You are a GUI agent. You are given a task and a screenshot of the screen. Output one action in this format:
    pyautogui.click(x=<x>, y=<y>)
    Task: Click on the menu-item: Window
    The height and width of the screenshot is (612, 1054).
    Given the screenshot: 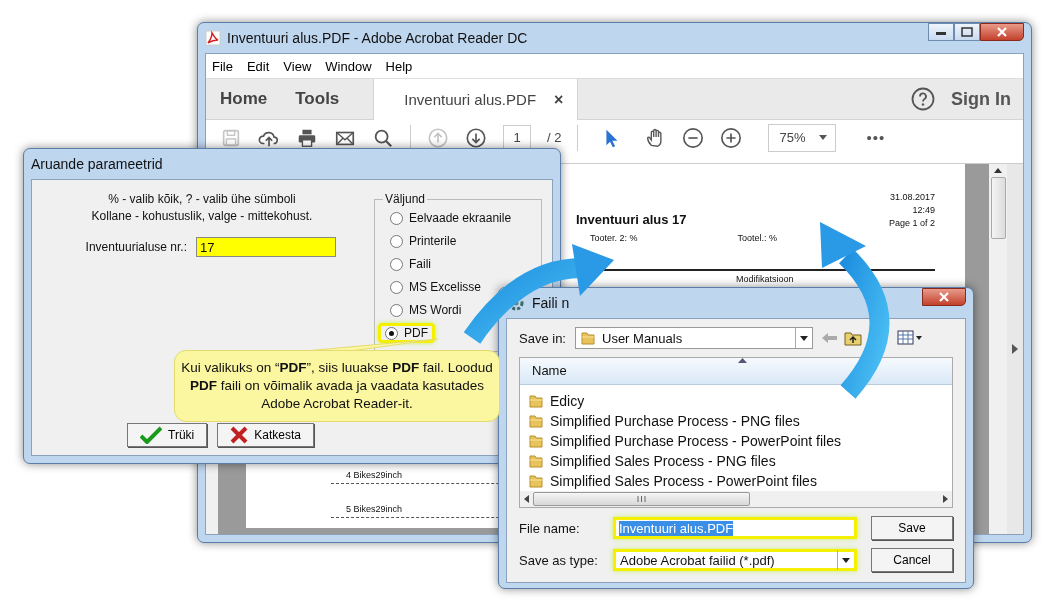 What is the action you would take?
    pyautogui.click(x=348, y=66)
    